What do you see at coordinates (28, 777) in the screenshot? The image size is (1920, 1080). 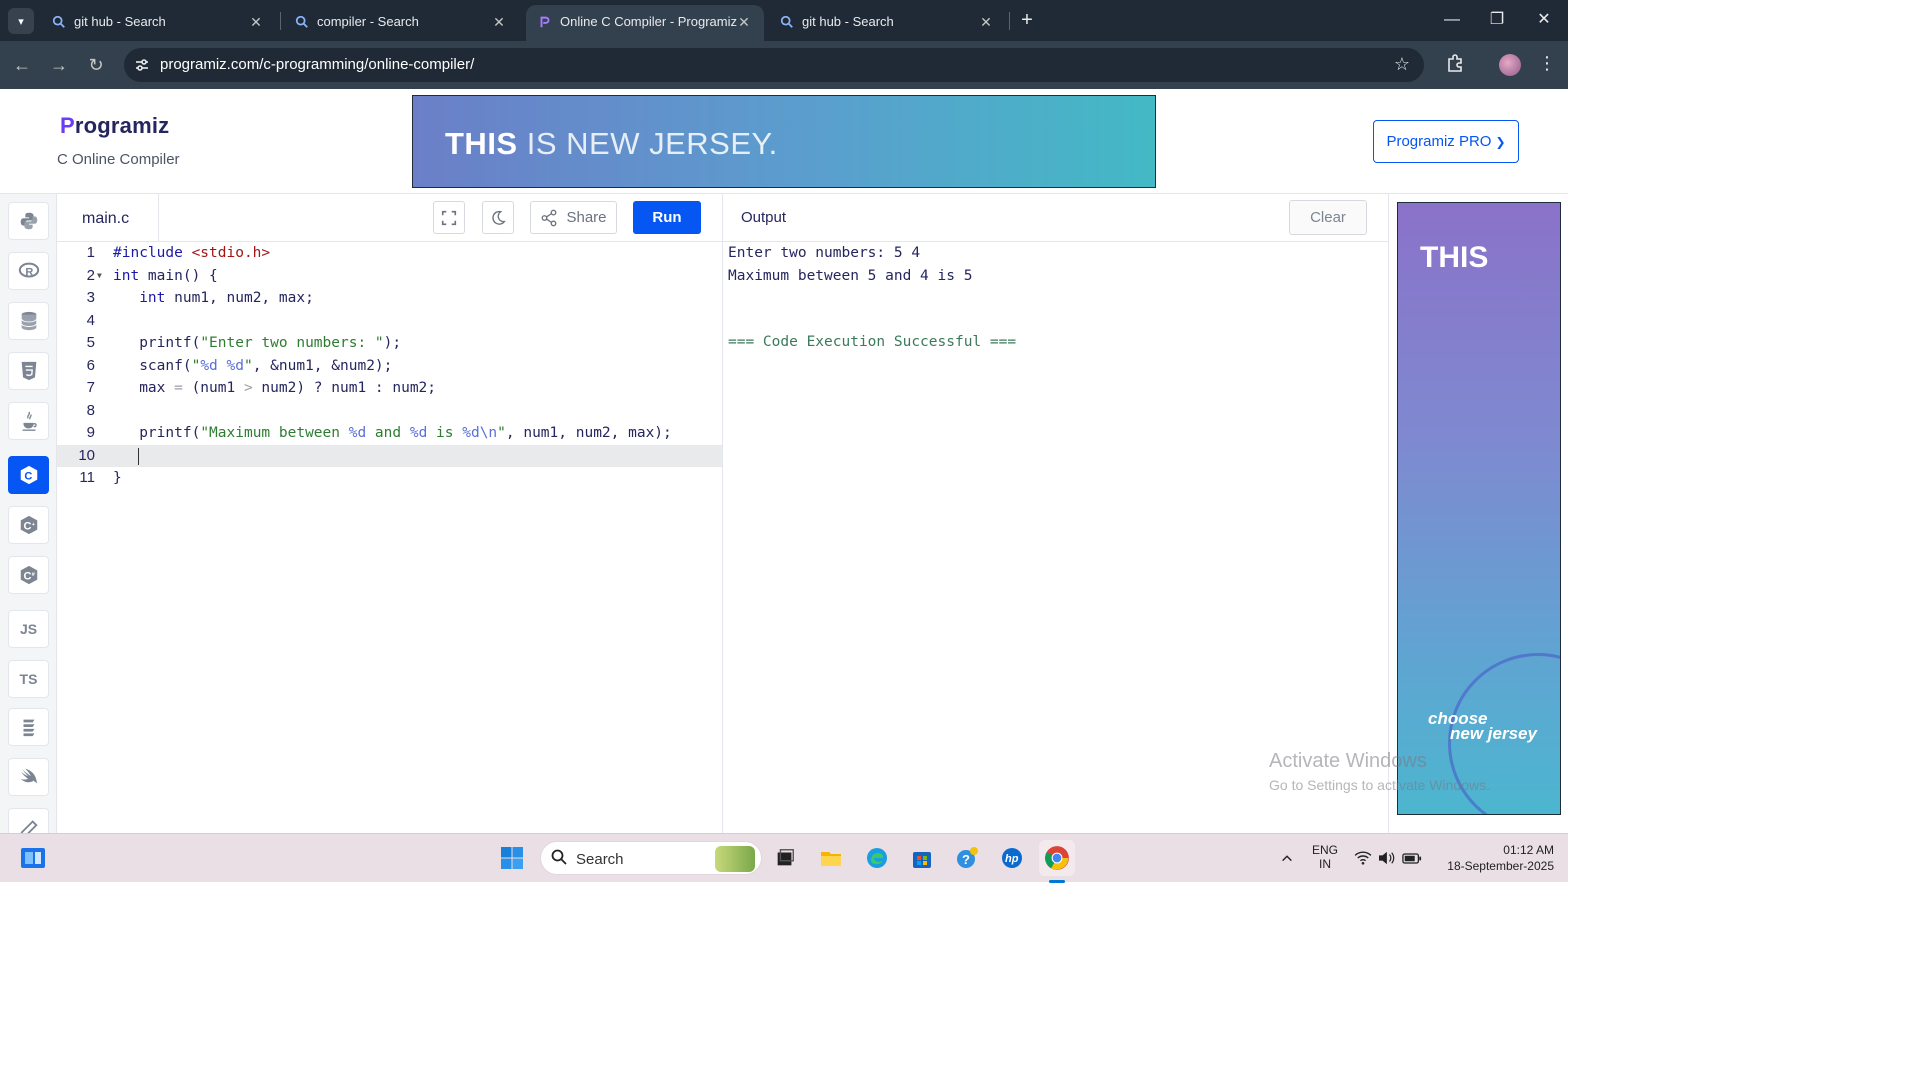 I see `sidebar-item-swift` at bounding box center [28, 777].